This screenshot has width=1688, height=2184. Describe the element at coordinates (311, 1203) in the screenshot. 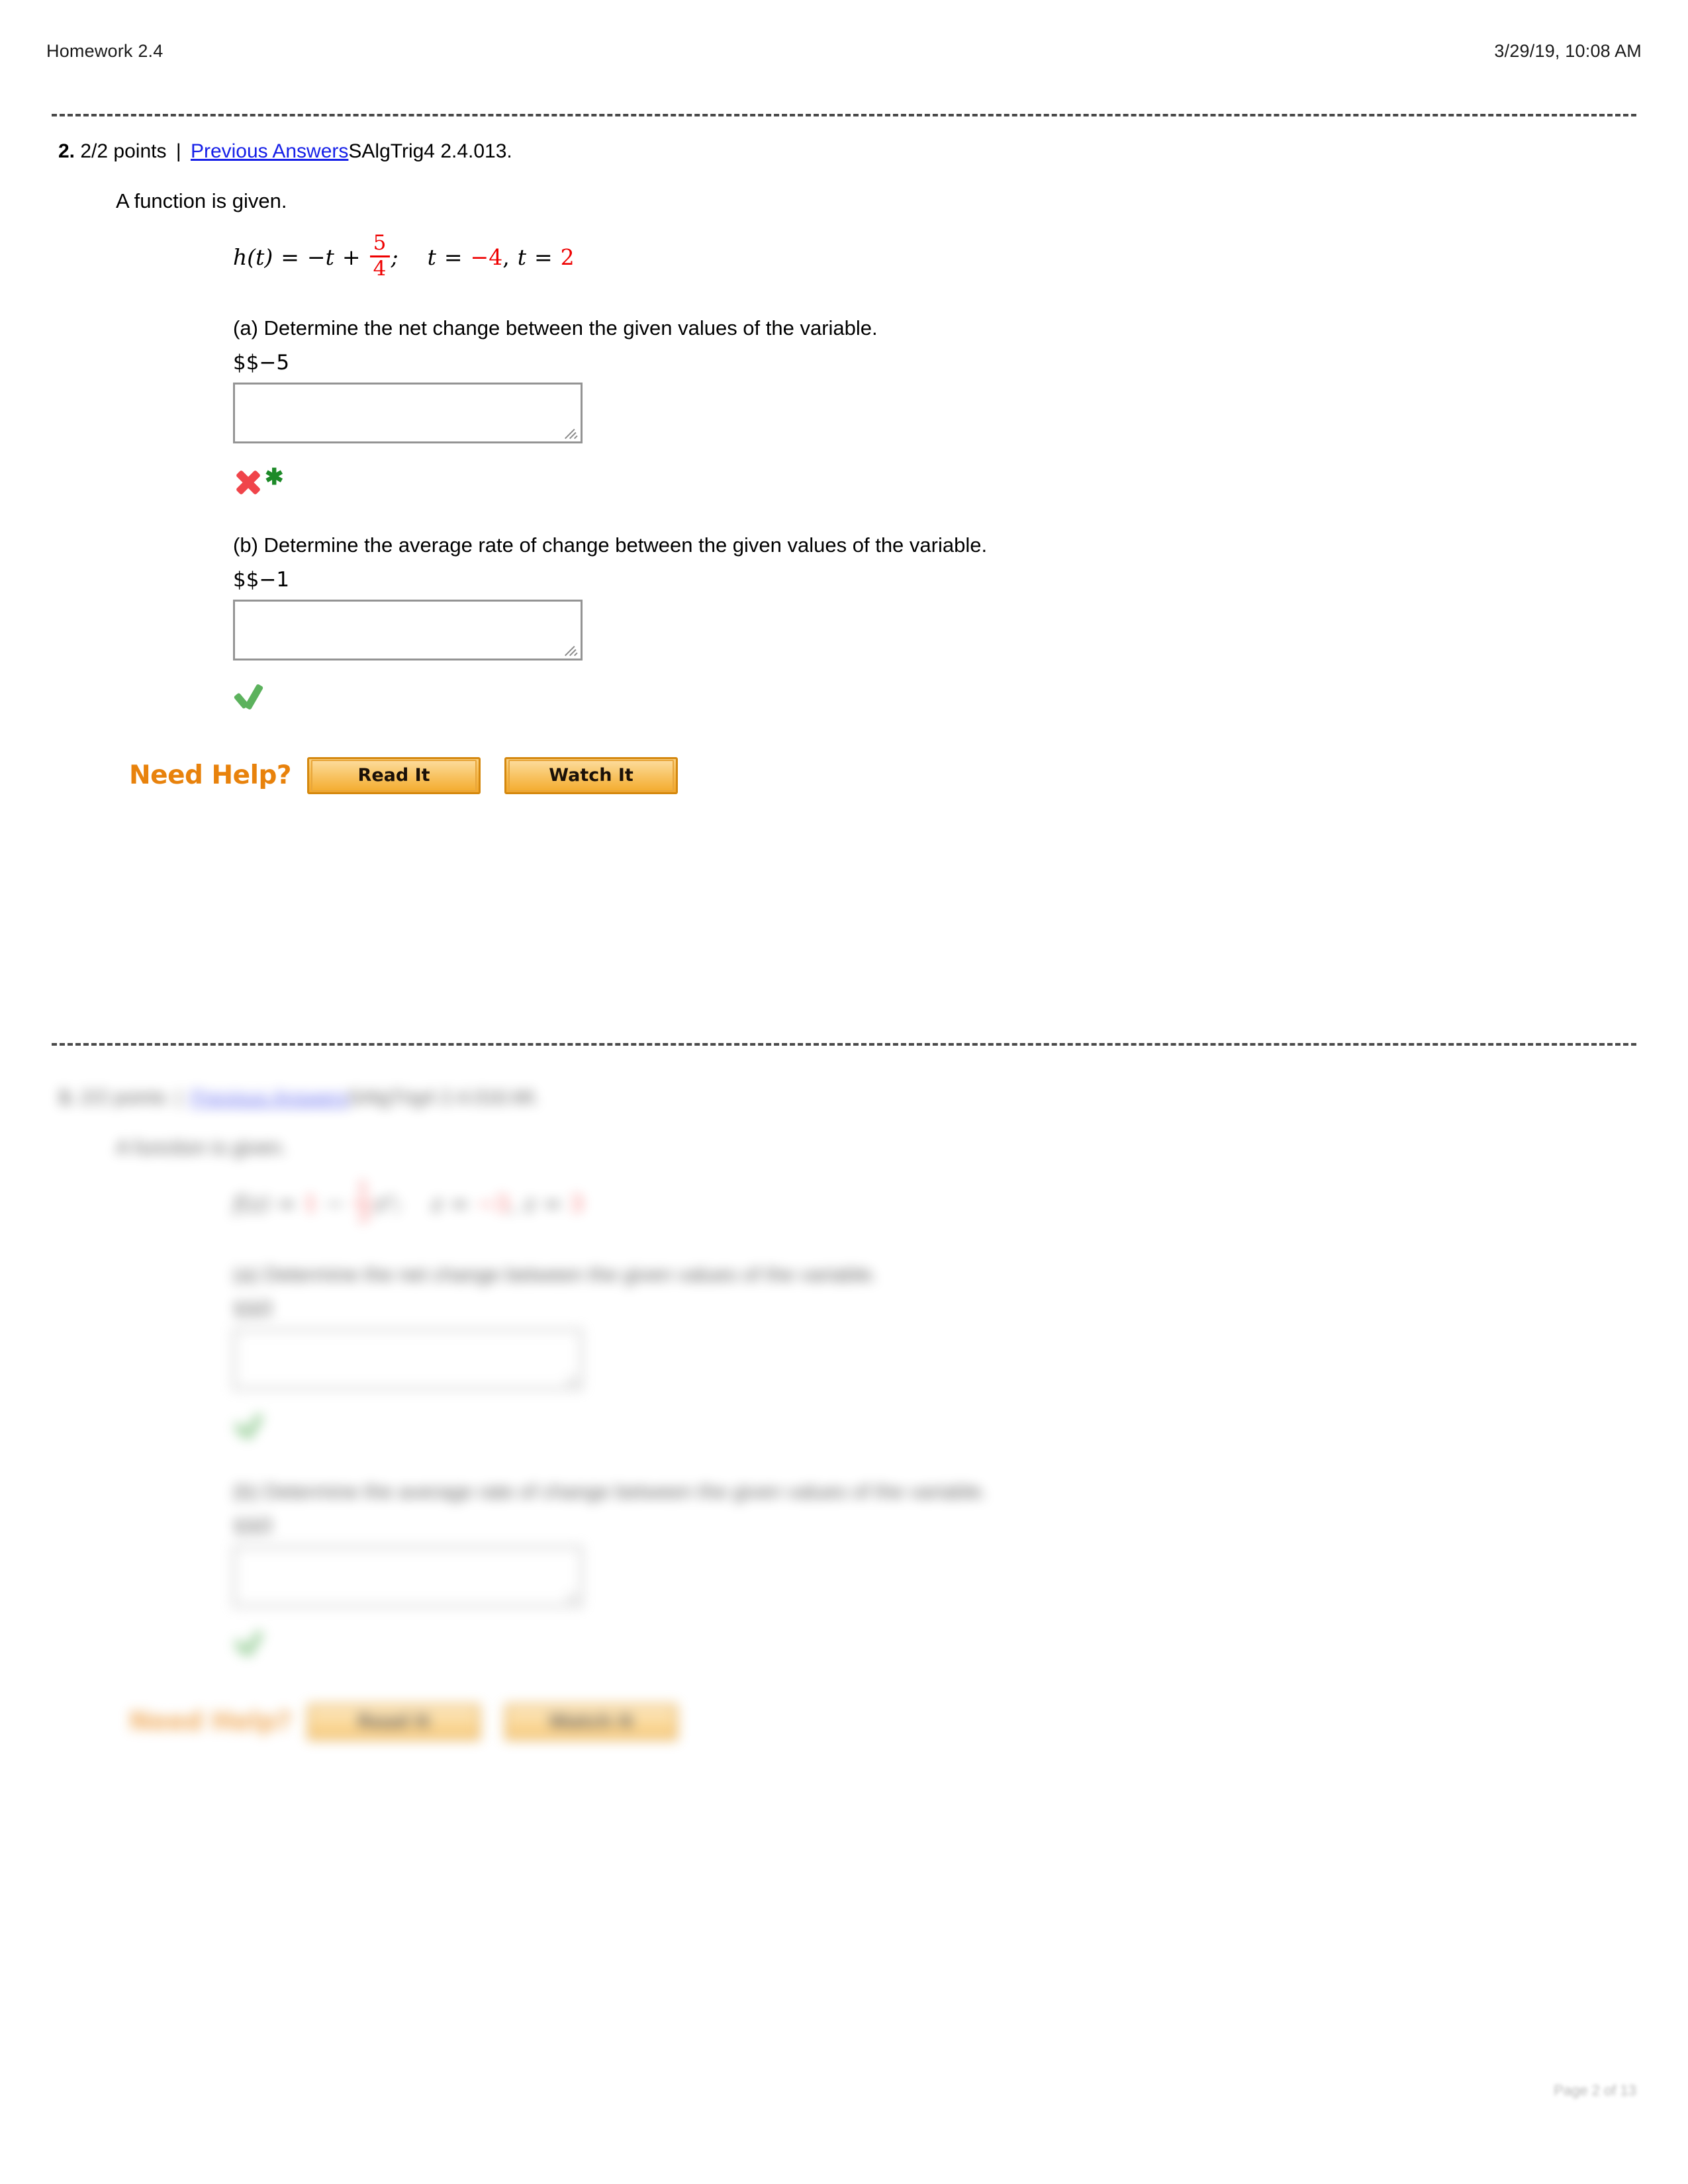

I see `formula-term: 1` at that location.